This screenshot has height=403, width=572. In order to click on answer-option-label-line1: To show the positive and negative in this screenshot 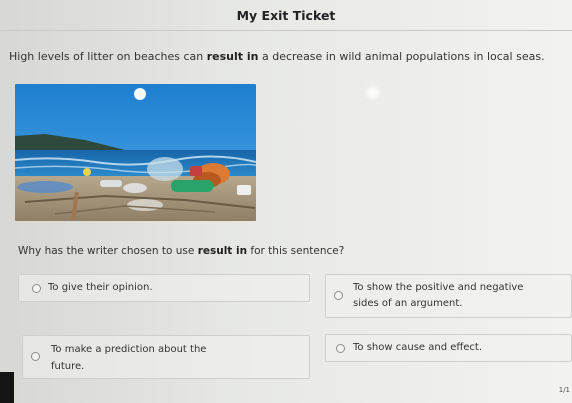, I will do `click(438, 287)`.